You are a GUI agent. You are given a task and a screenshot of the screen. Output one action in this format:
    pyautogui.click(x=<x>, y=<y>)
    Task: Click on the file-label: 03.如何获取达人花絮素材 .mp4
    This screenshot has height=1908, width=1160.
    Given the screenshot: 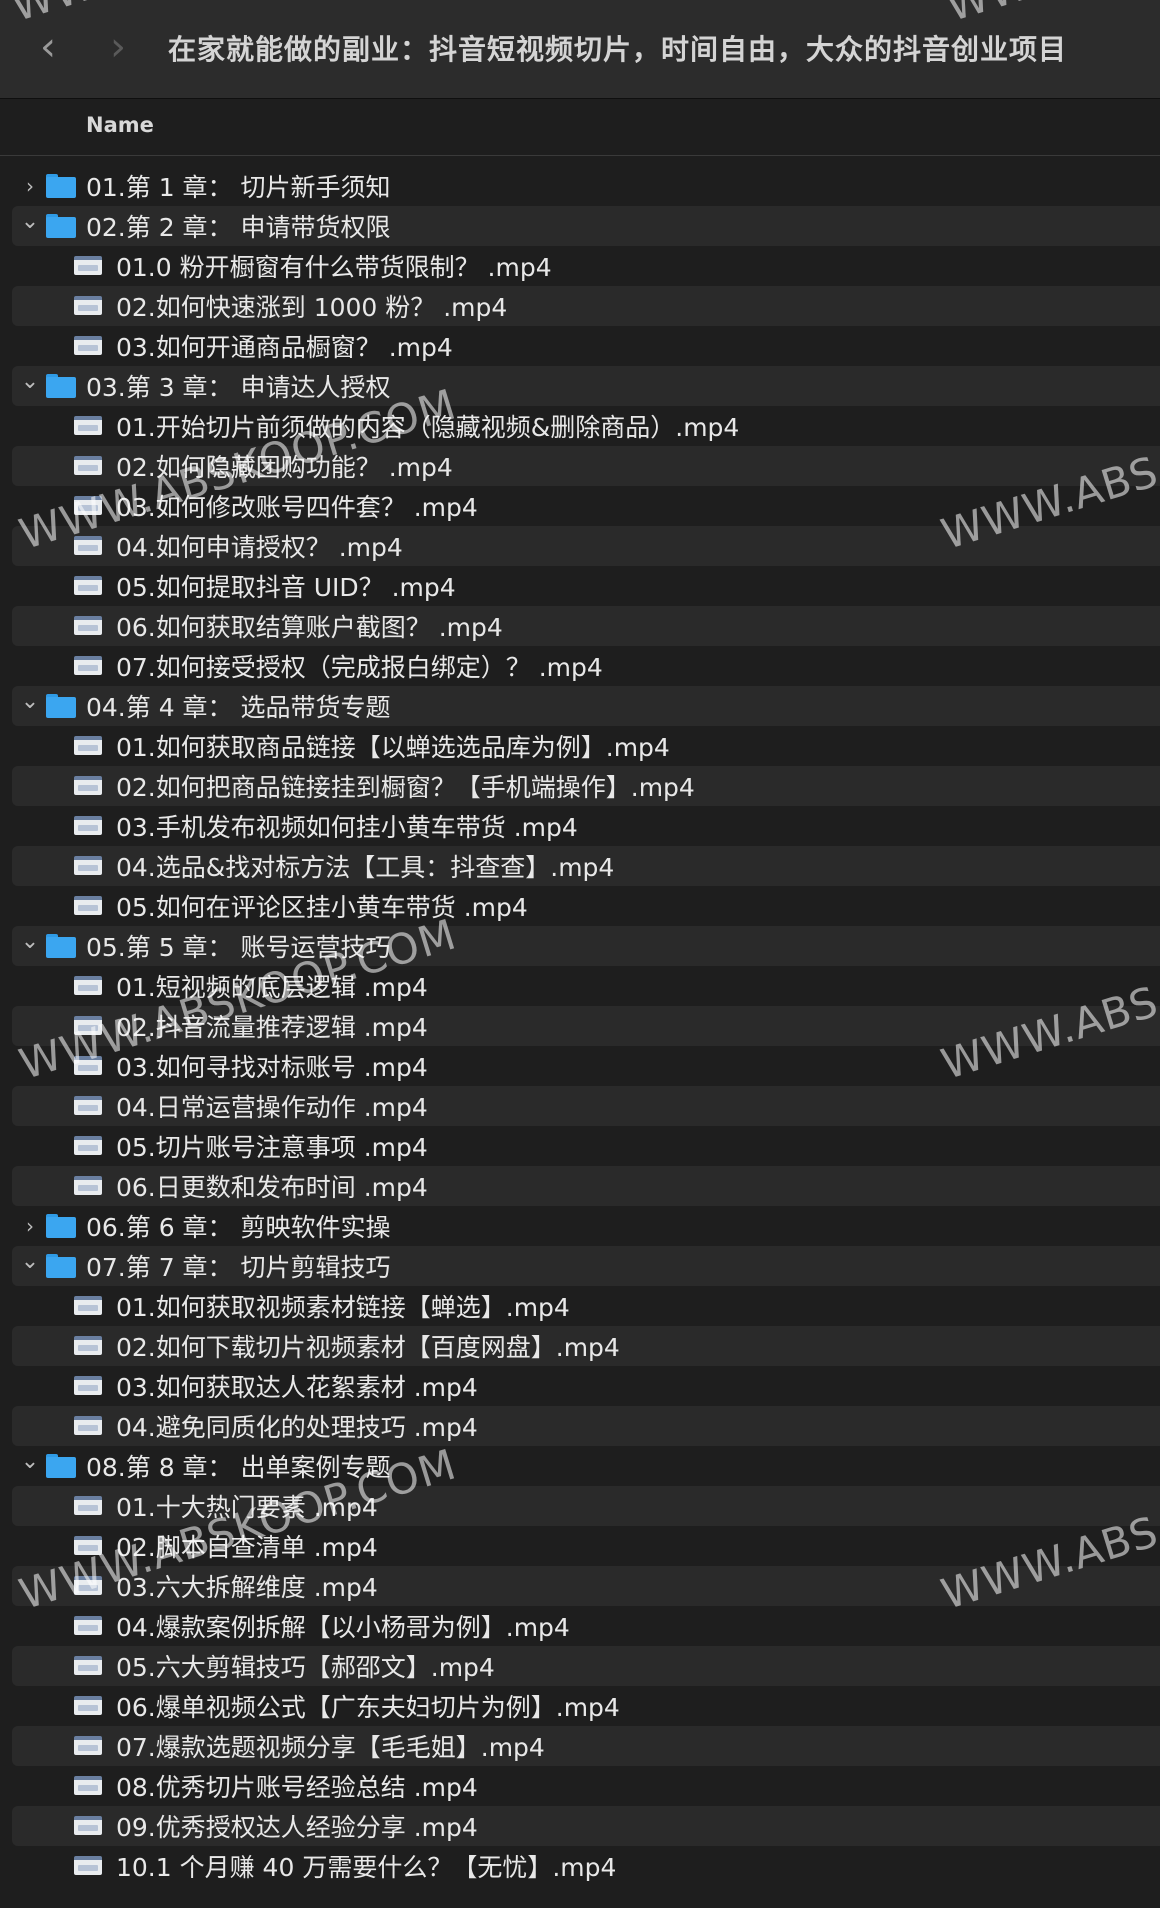 What is the action you would take?
    pyautogui.click(x=297, y=1387)
    